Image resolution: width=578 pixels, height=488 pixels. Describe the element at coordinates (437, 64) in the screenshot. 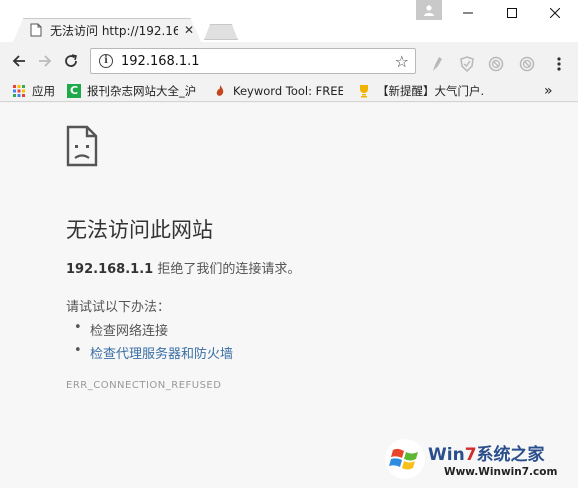

I see `extension-brush-icon` at that location.